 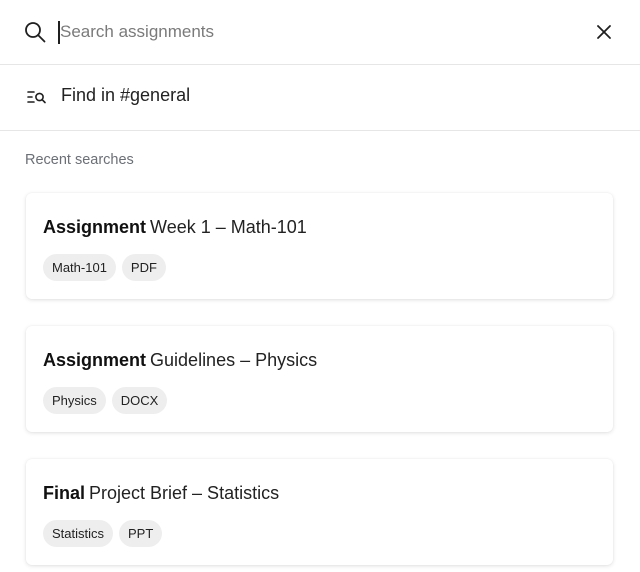 I want to click on tag-chip: PPT, so click(x=141, y=533).